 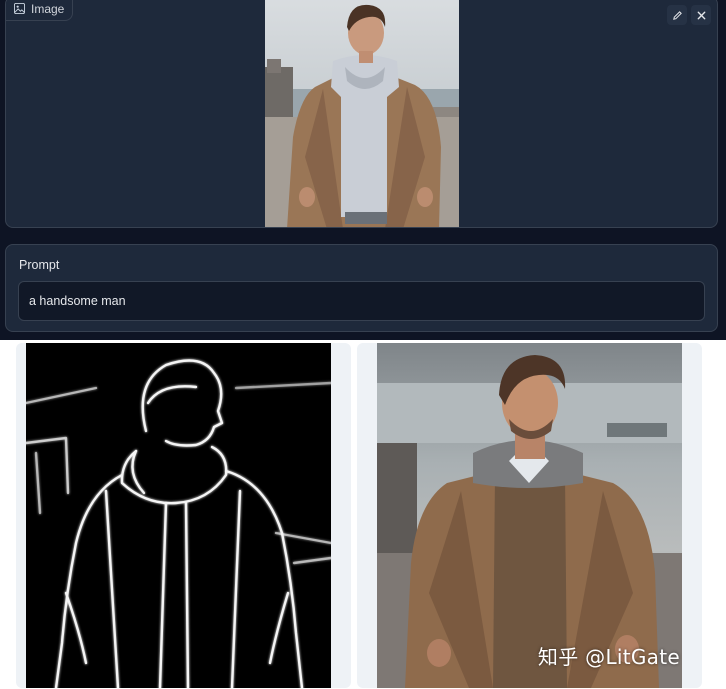 I want to click on close-icon, so click(x=701, y=15).